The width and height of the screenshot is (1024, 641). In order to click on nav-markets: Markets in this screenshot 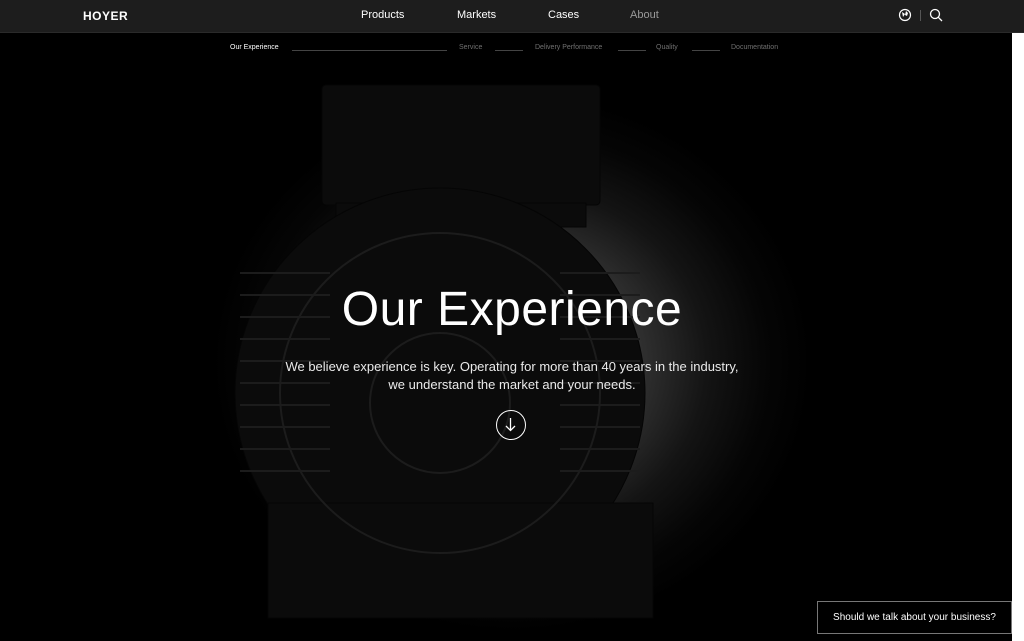, I will do `click(476, 15)`.